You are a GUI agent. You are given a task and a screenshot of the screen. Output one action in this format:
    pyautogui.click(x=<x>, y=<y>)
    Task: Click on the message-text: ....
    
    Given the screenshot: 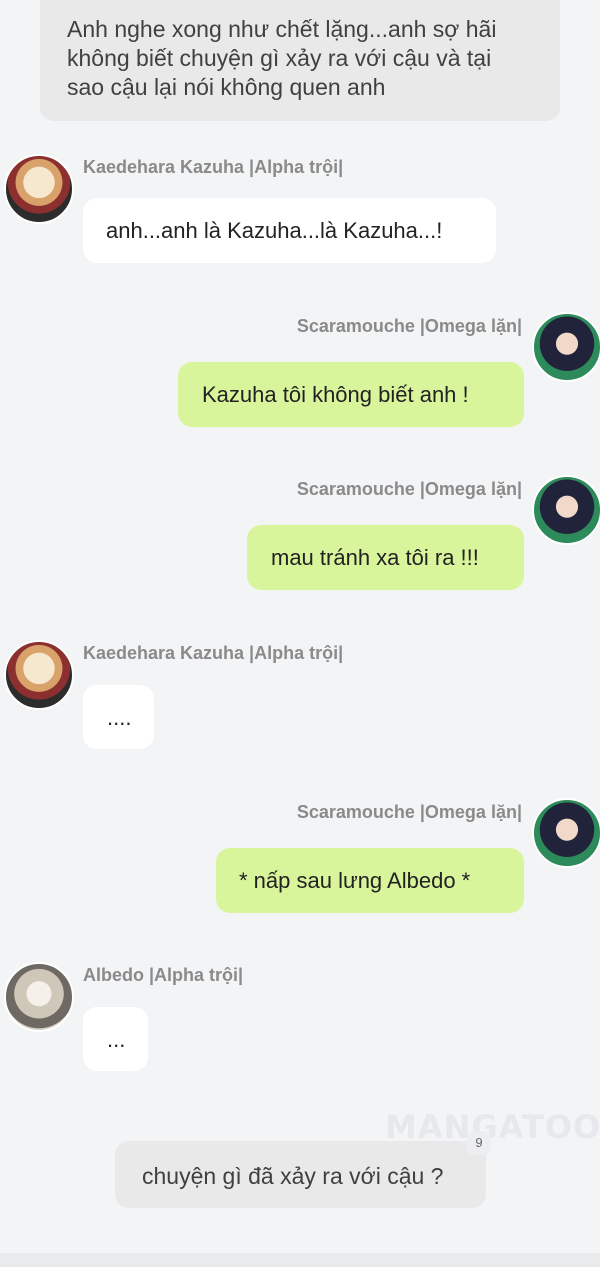 What is the action you would take?
    pyautogui.click(x=119, y=717)
    